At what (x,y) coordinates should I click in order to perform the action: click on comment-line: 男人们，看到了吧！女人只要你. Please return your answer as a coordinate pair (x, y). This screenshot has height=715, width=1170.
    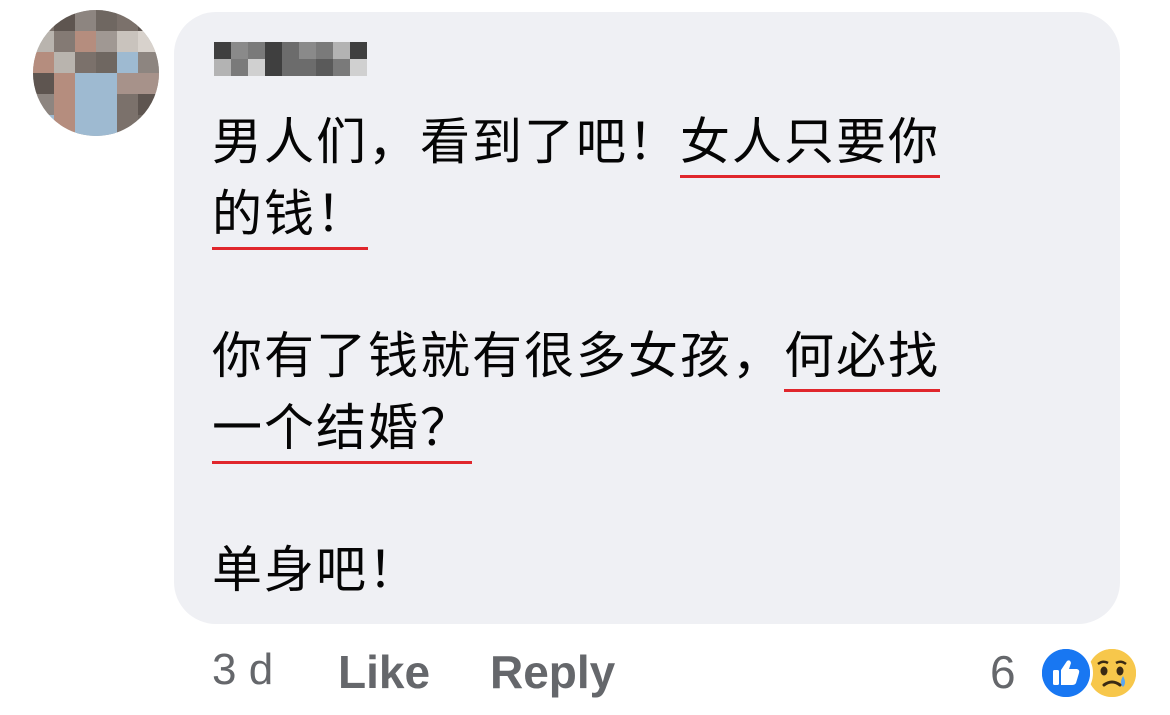
    Looking at the image, I should click on (576, 145).